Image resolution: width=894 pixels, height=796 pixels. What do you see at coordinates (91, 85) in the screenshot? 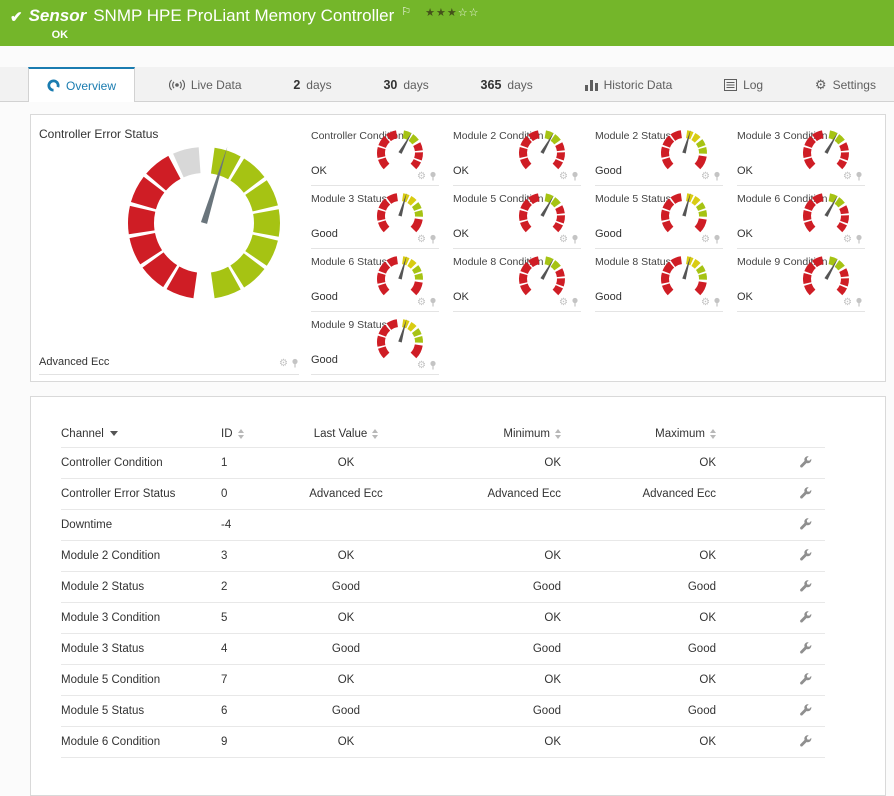
I see `tab-label: Overview` at bounding box center [91, 85].